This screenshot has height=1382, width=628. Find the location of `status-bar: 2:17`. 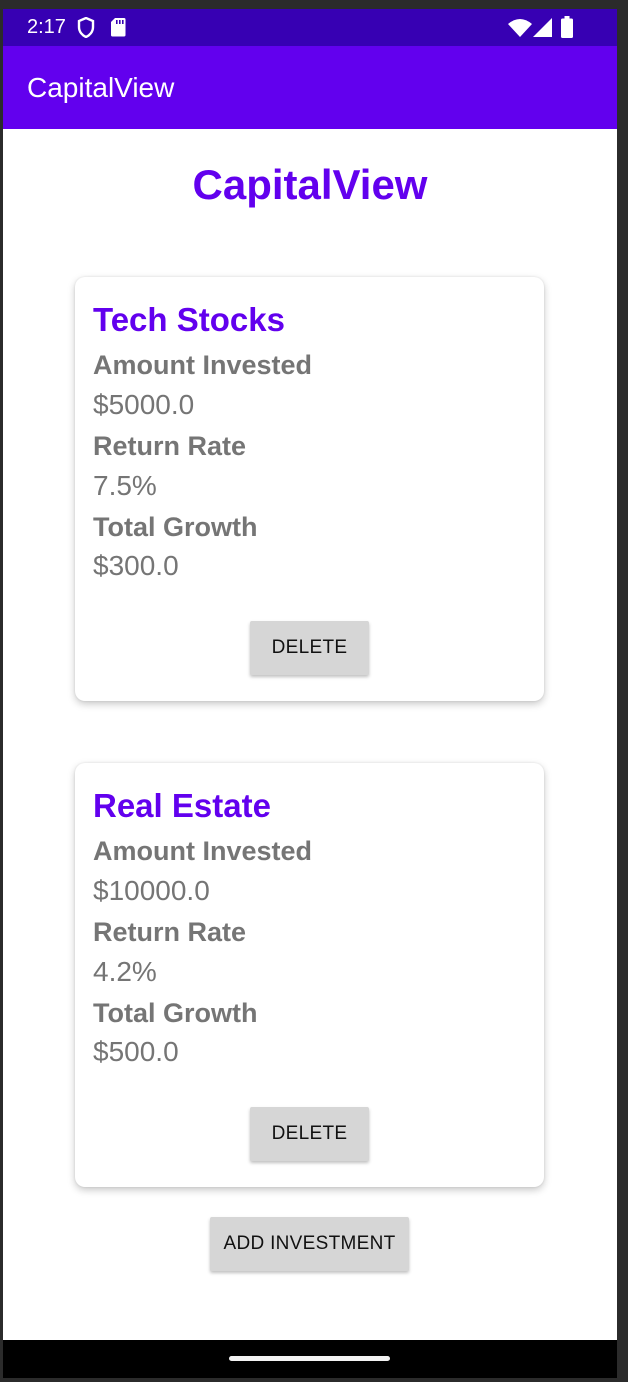

status-bar: 2:17 is located at coordinates (310, 27).